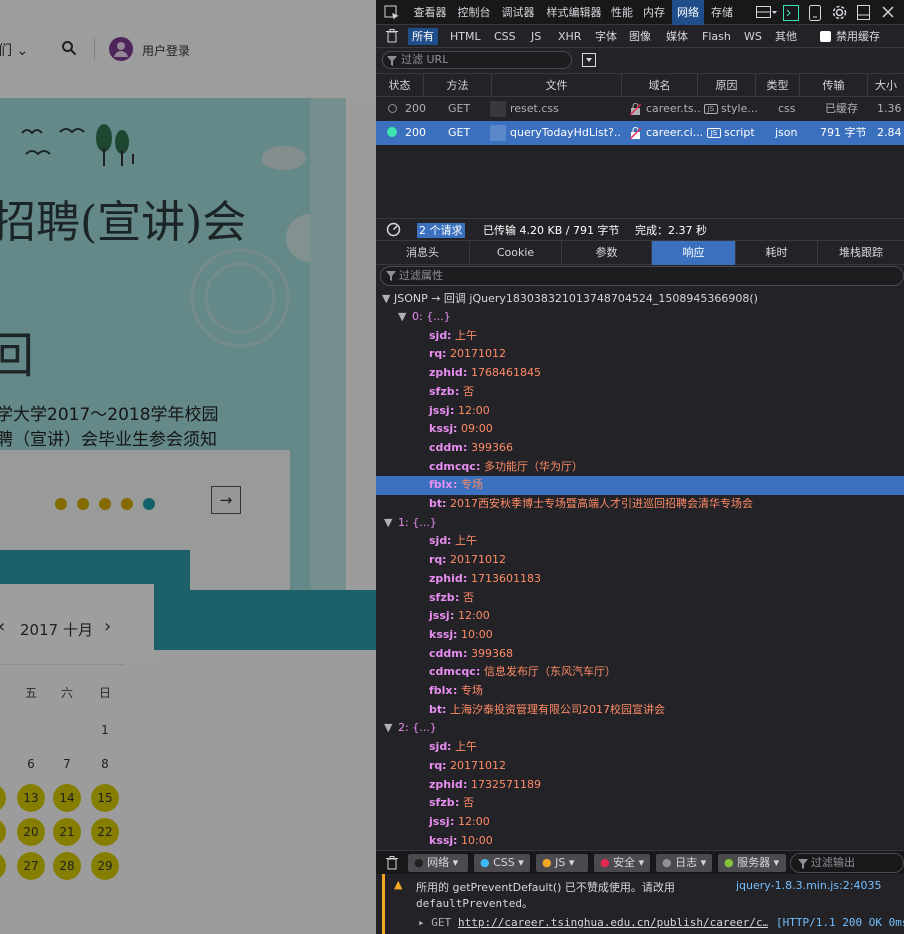 The image size is (904, 934). Describe the element at coordinates (677, 36) in the screenshot. I see `filter-media: 媒体` at that location.